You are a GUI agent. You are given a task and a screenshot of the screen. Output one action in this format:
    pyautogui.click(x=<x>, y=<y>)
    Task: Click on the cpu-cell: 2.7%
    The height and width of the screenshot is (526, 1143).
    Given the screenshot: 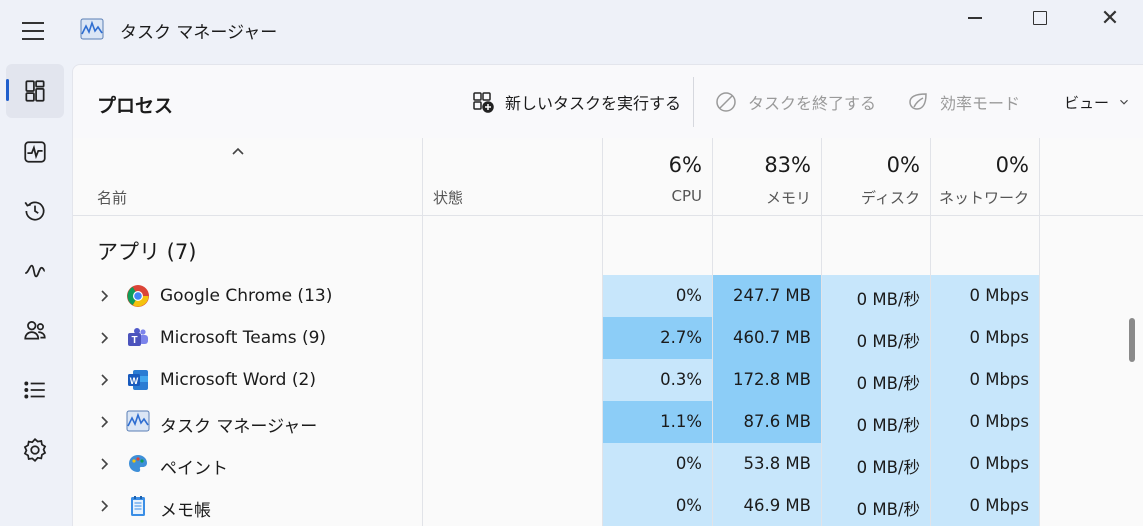 What is the action you would take?
    pyautogui.click(x=657, y=338)
    